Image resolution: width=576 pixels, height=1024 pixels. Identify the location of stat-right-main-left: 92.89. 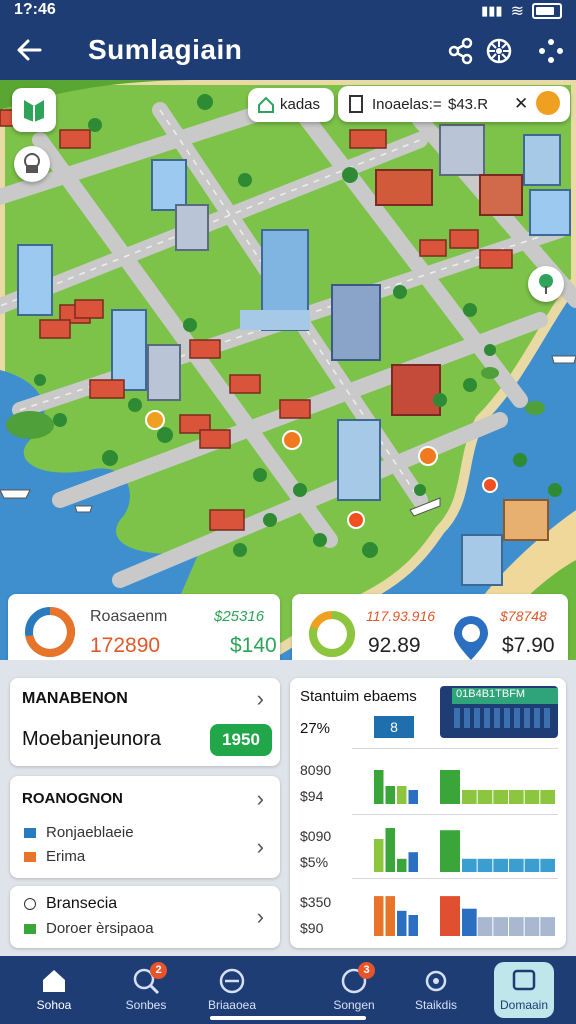
(394, 645).